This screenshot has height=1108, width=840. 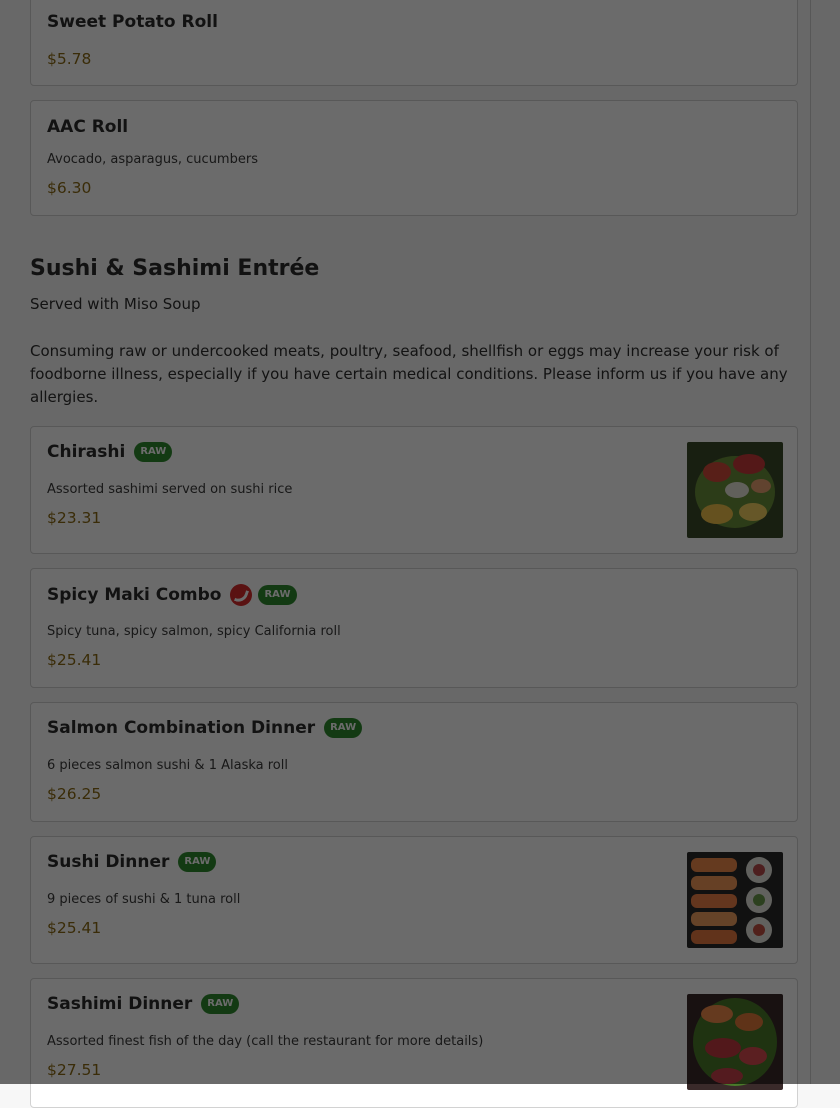 I want to click on item-name: Chirashi, so click(x=86, y=452).